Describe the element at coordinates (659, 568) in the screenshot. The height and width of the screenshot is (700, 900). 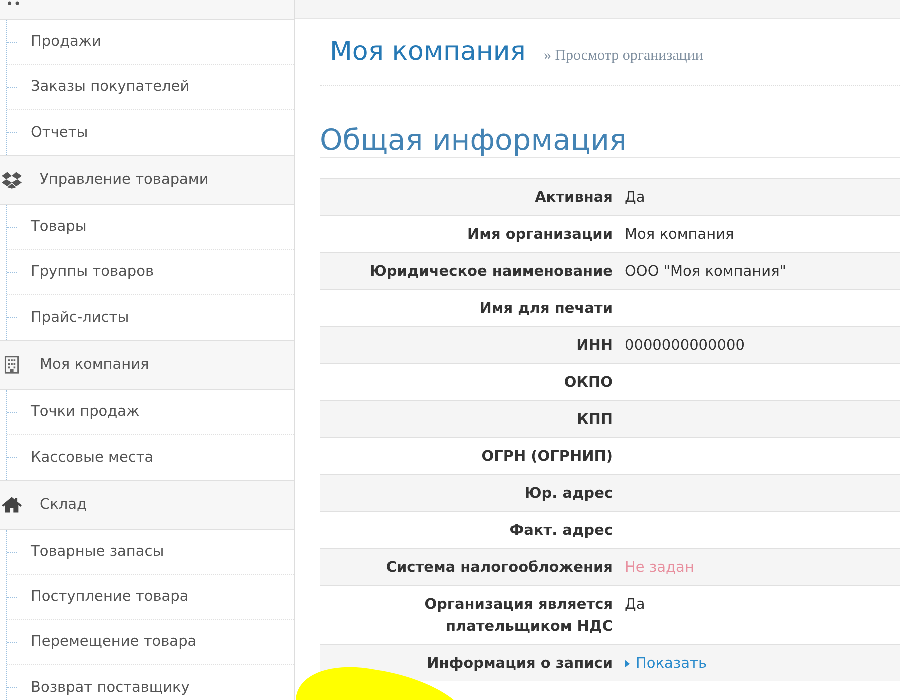
I see `field-value: Не задан` at that location.